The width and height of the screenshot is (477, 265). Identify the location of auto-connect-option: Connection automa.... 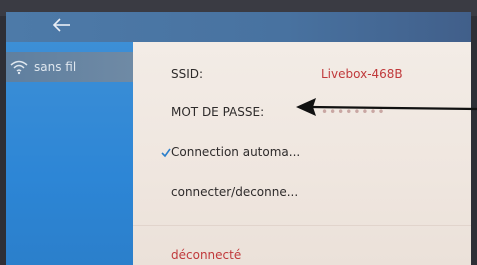
(235, 152).